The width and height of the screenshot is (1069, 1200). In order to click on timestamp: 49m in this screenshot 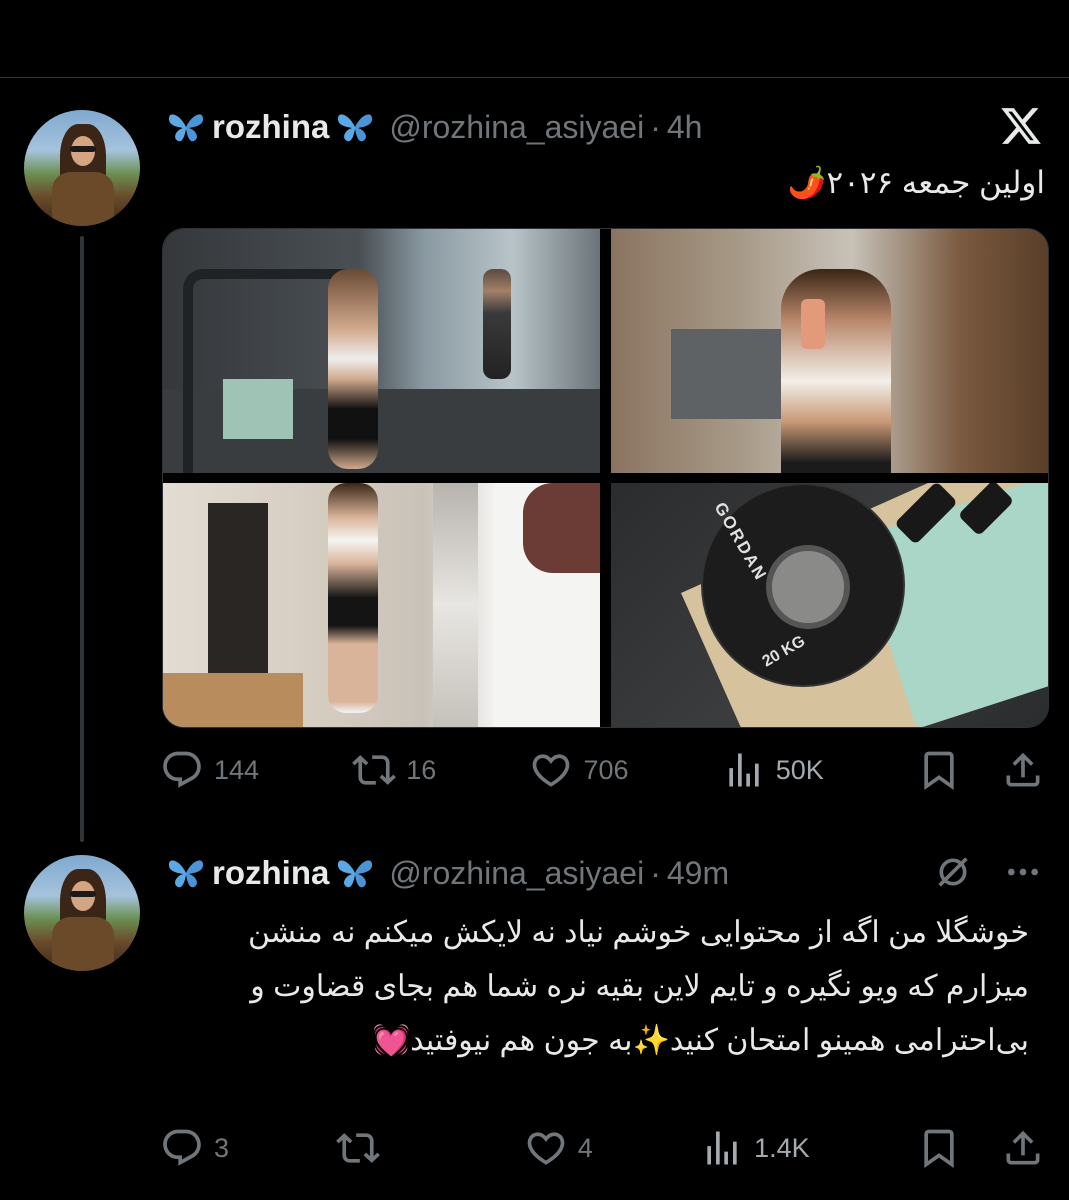, I will do `click(698, 873)`.